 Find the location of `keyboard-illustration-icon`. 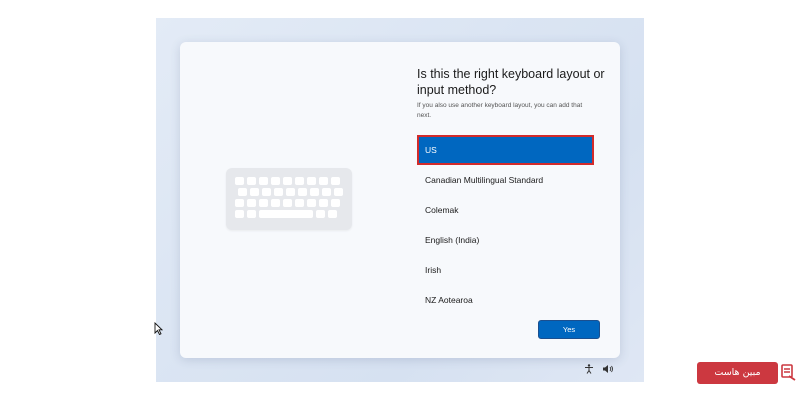

keyboard-illustration-icon is located at coordinates (289, 199).